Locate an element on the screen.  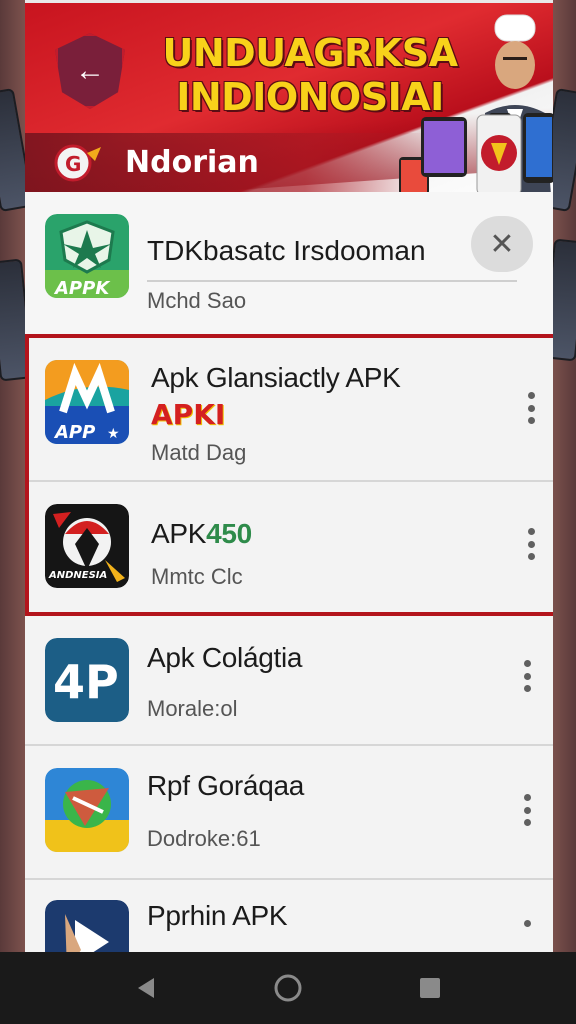
app-subtitle: Morale:ol is located at coordinates (192, 708).